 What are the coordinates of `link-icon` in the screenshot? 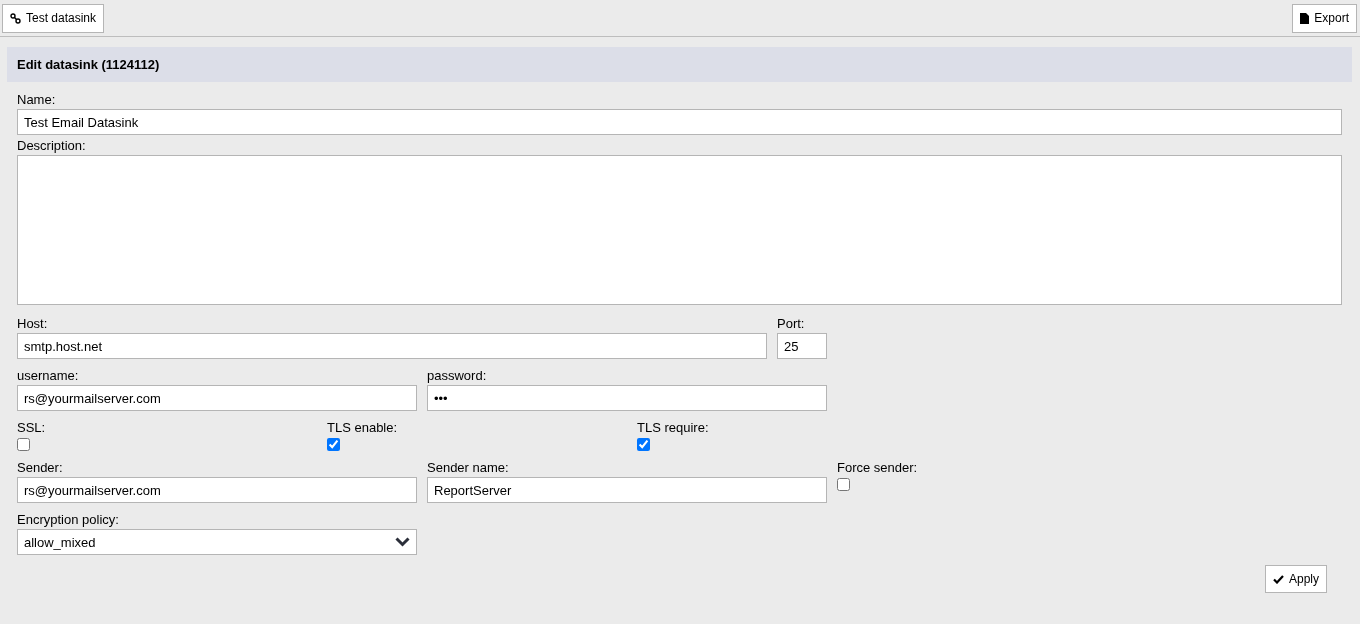 It's located at (15, 18).